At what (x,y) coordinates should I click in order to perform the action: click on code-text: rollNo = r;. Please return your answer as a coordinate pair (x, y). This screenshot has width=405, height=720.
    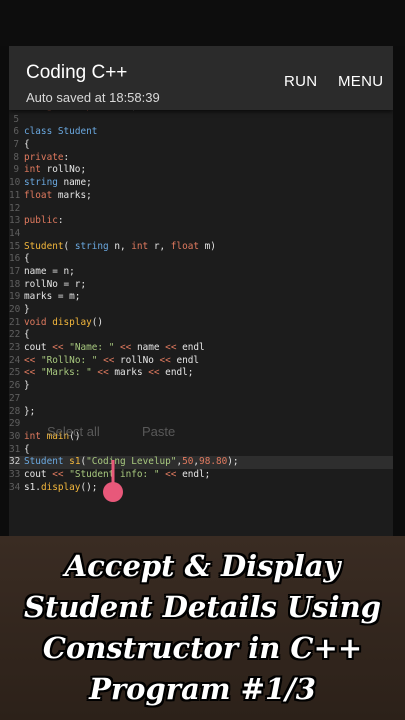
    Looking at the image, I should click on (55, 284).